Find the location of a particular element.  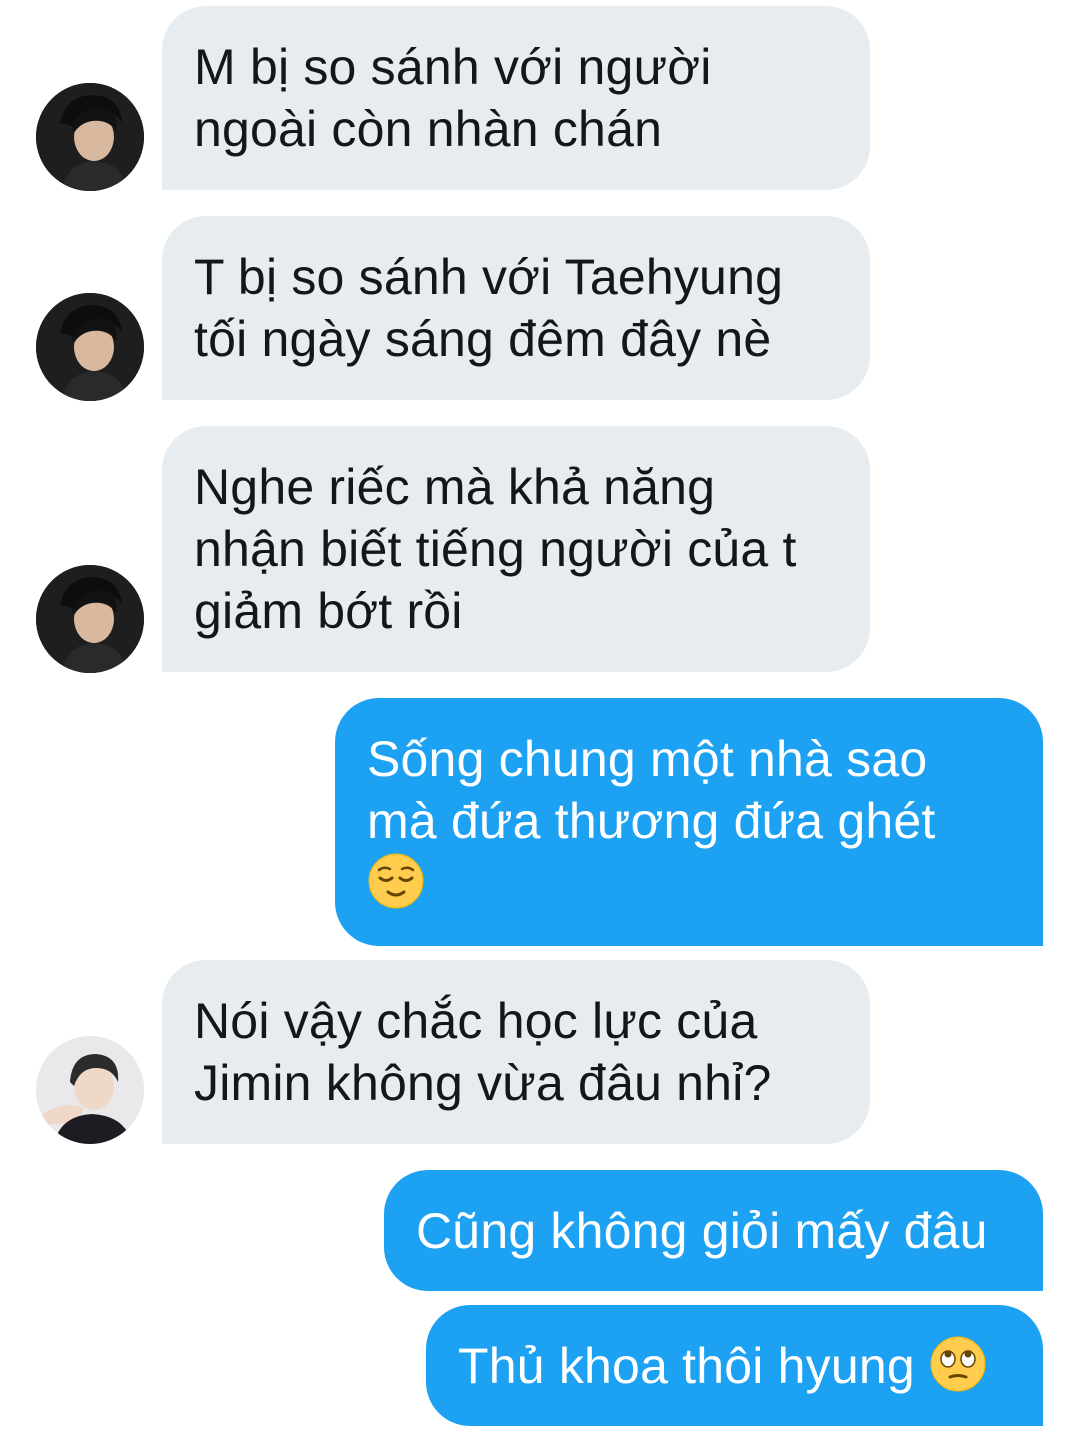

message-text: Jimin không vừa đâu nhỉ? is located at coordinates (483, 1083).